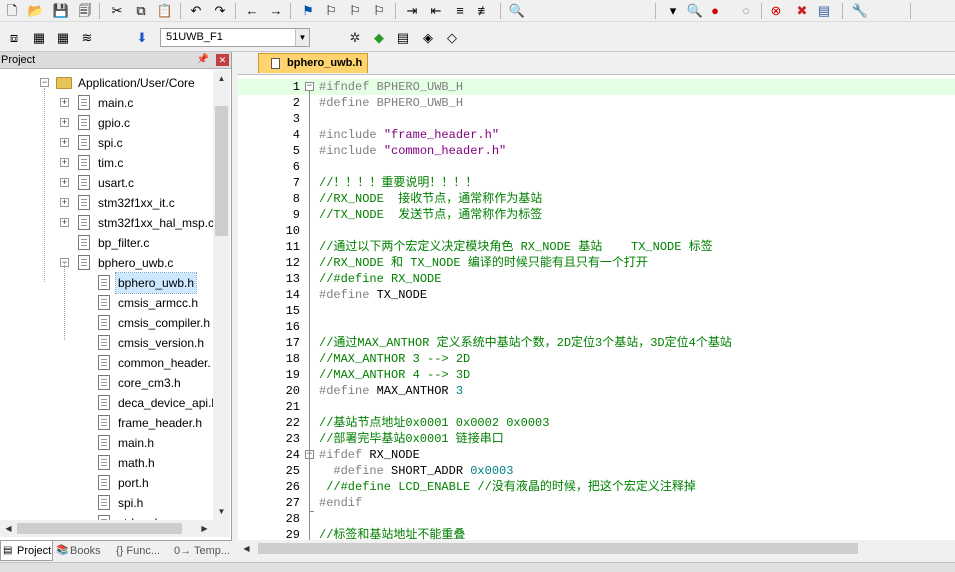  I want to click on code-line: 27 #endif, so click(596, 503).